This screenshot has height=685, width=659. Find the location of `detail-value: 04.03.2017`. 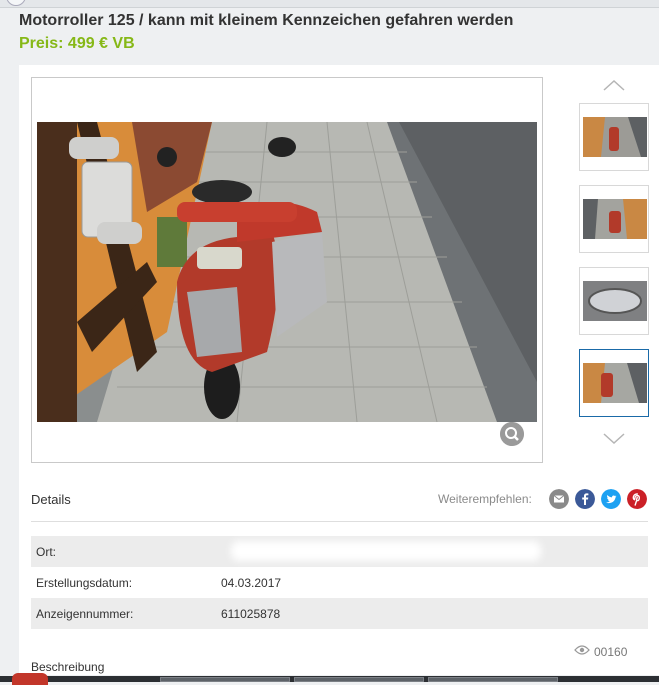

detail-value: 04.03.2017 is located at coordinates (251, 583).